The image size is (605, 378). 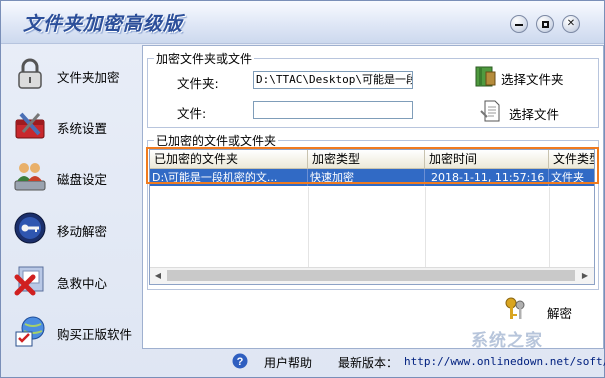 I want to click on scroll-thumb, so click(x=371, y=275).